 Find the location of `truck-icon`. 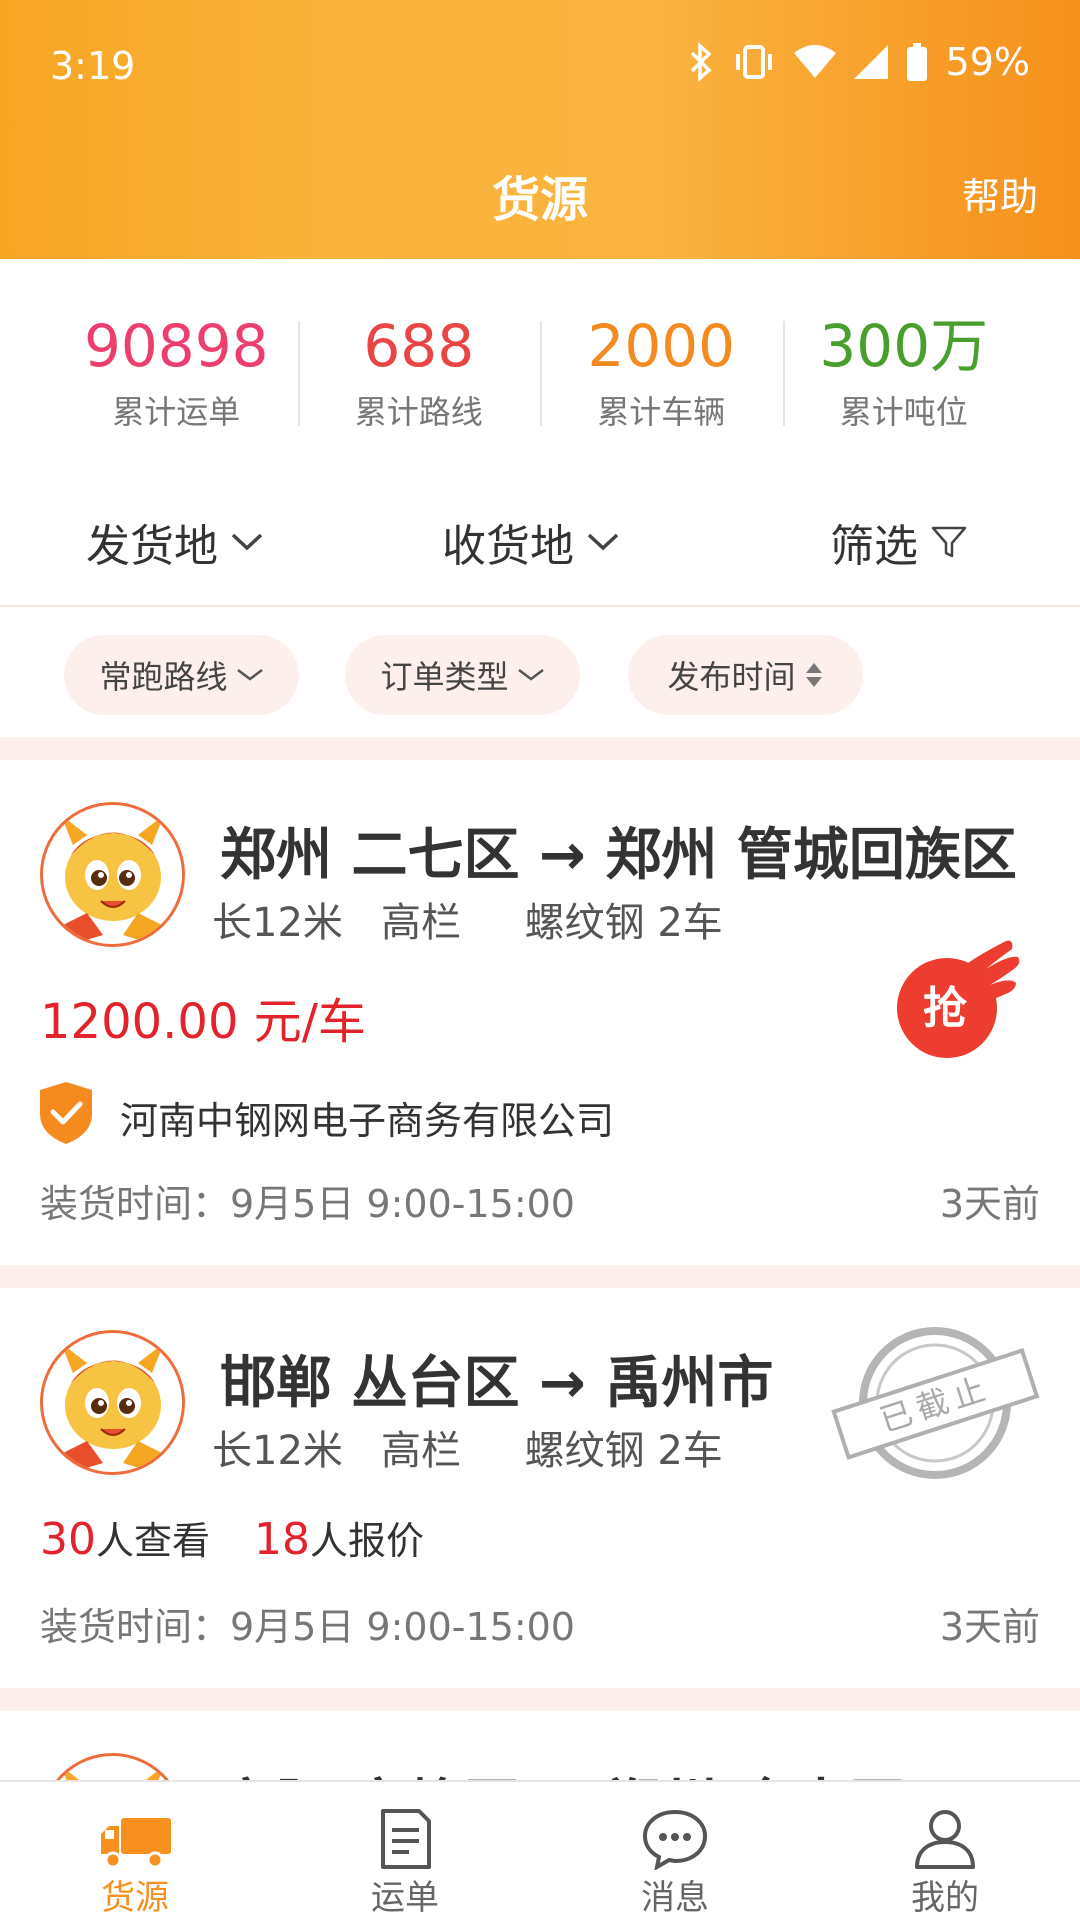

truck-icon is located at coordinates (136, 1843).